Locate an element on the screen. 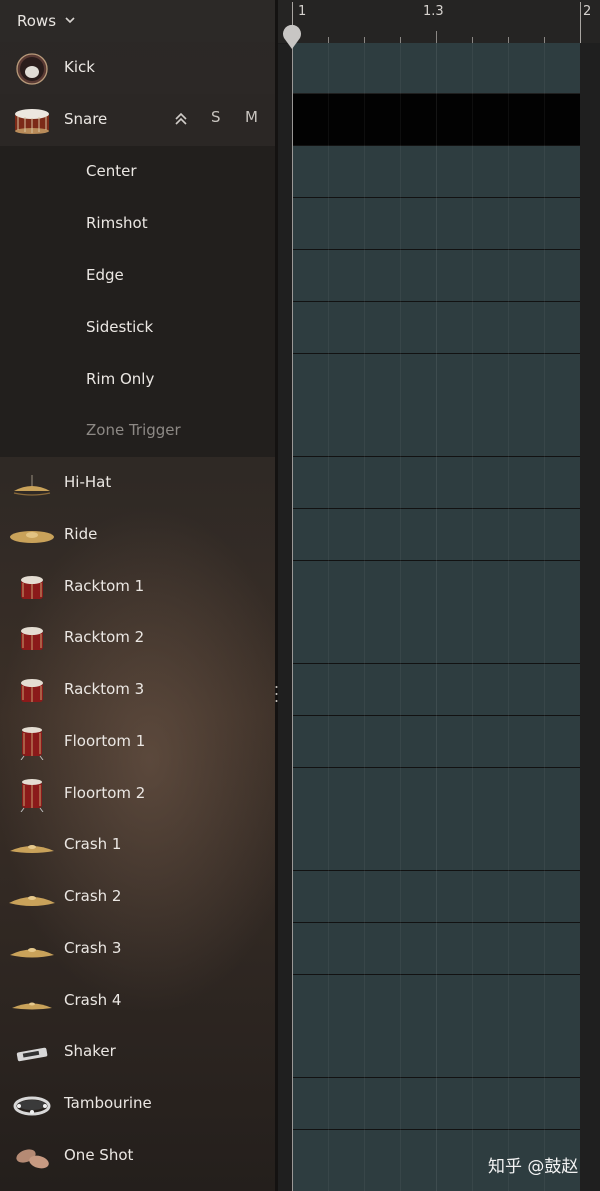 The width and height of the screenshot is (600, 1191). row-floortom-1: Floortom 1 is located at coordinates (137, 742).